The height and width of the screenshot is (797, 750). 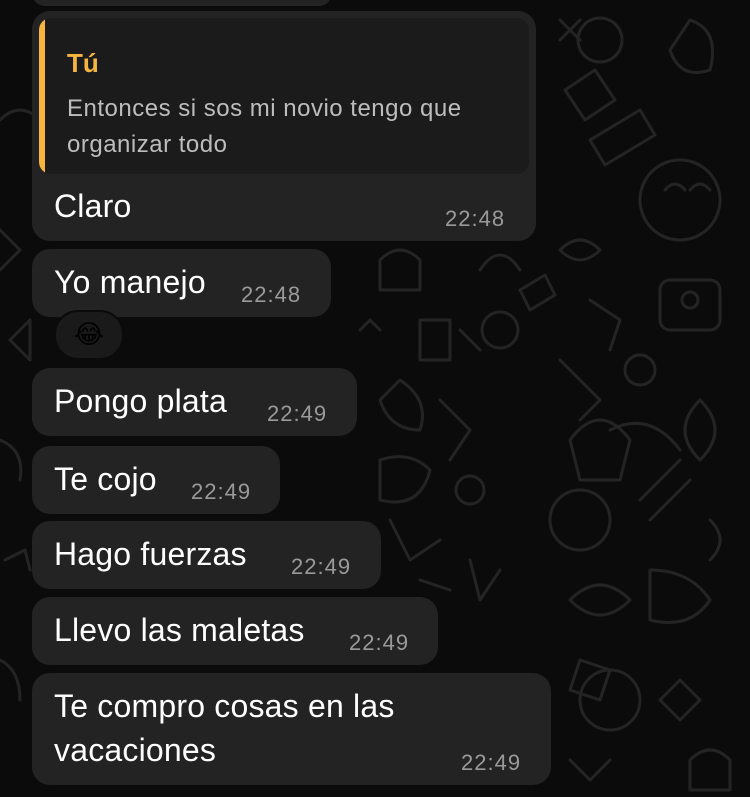 I want to click on message-bubble: Te cojo 22:49, so click(x=156, y=480).